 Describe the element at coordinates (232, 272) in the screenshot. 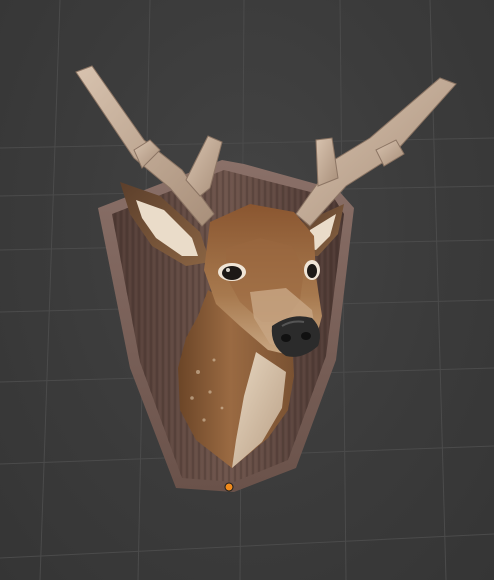

I see `deer-eye-left` at that location.